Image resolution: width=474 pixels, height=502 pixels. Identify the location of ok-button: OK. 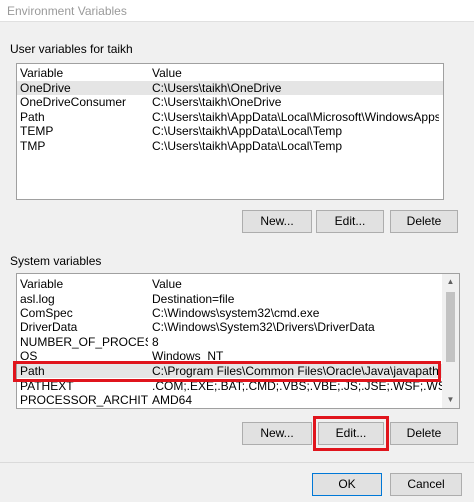
(347, 484).